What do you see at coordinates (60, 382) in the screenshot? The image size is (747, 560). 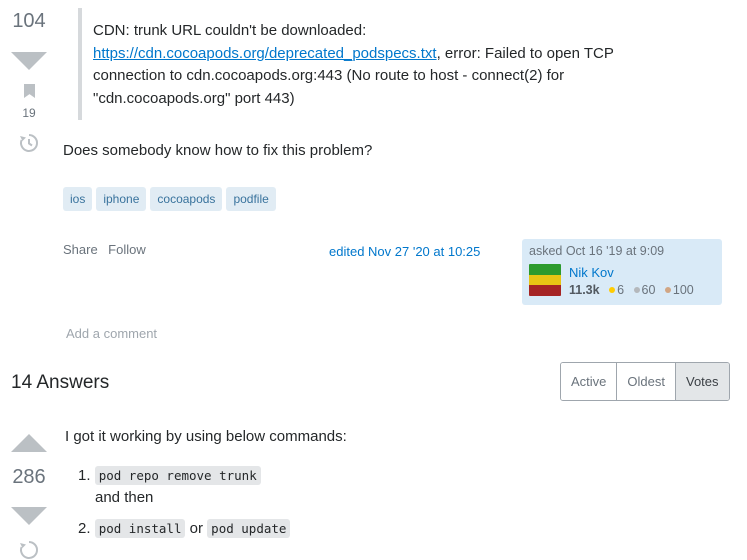 I see `answers-count-heading: 14 Answers` at bounding box center [60, 382].